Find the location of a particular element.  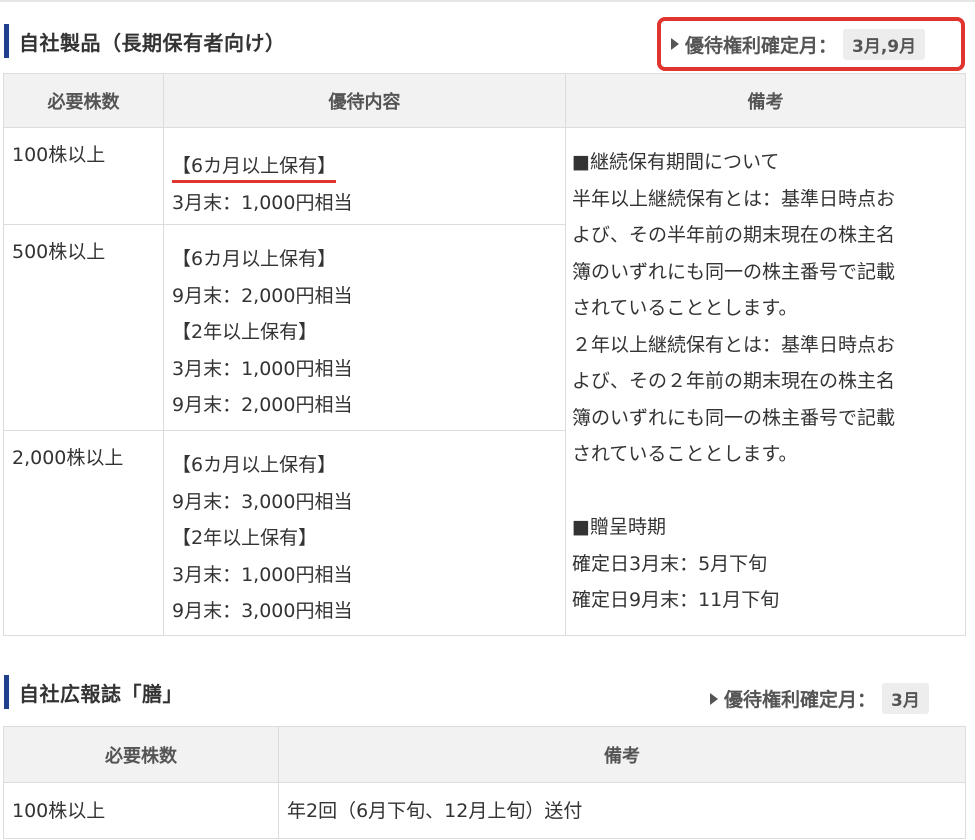

top-divider is located at coordinates (487, 1).